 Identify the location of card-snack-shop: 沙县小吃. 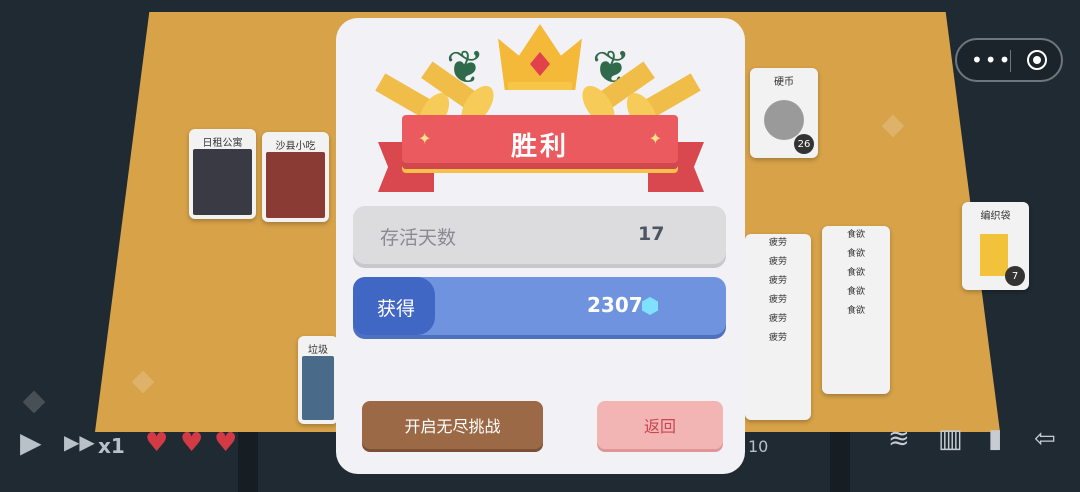
(295, 177).